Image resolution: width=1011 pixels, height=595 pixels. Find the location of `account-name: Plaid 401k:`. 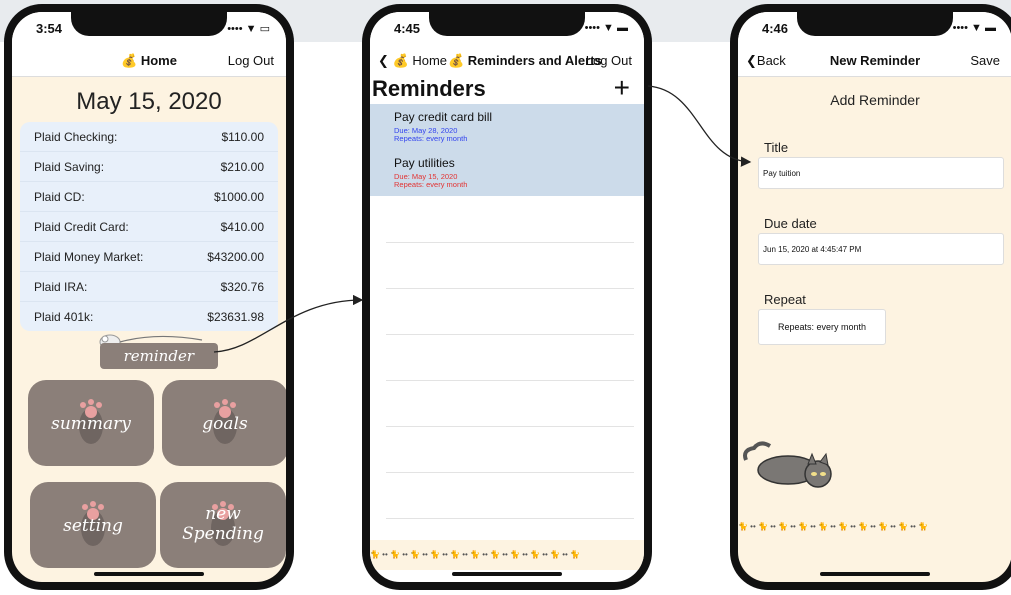

account-name: Plaid 401k: is located at coordinates (64, 316).